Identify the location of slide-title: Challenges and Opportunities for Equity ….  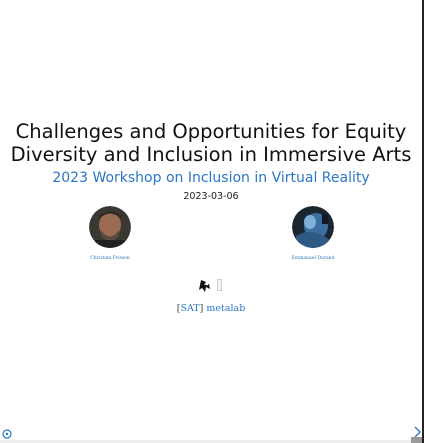
(211, 143).